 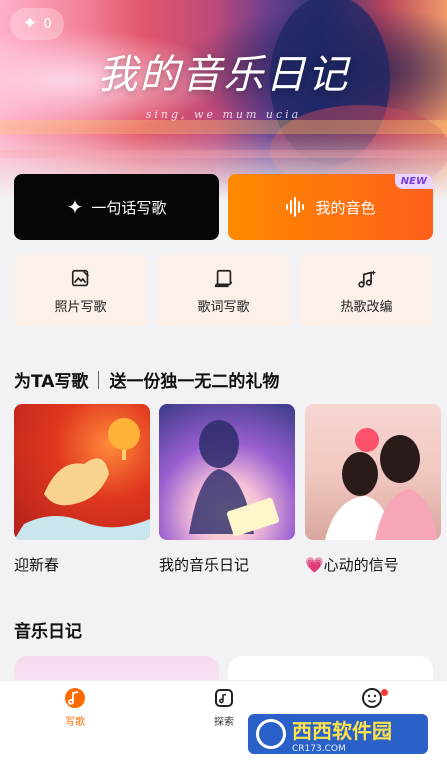 I want to click on new-badge: NEW, so click(x=413, y=181).